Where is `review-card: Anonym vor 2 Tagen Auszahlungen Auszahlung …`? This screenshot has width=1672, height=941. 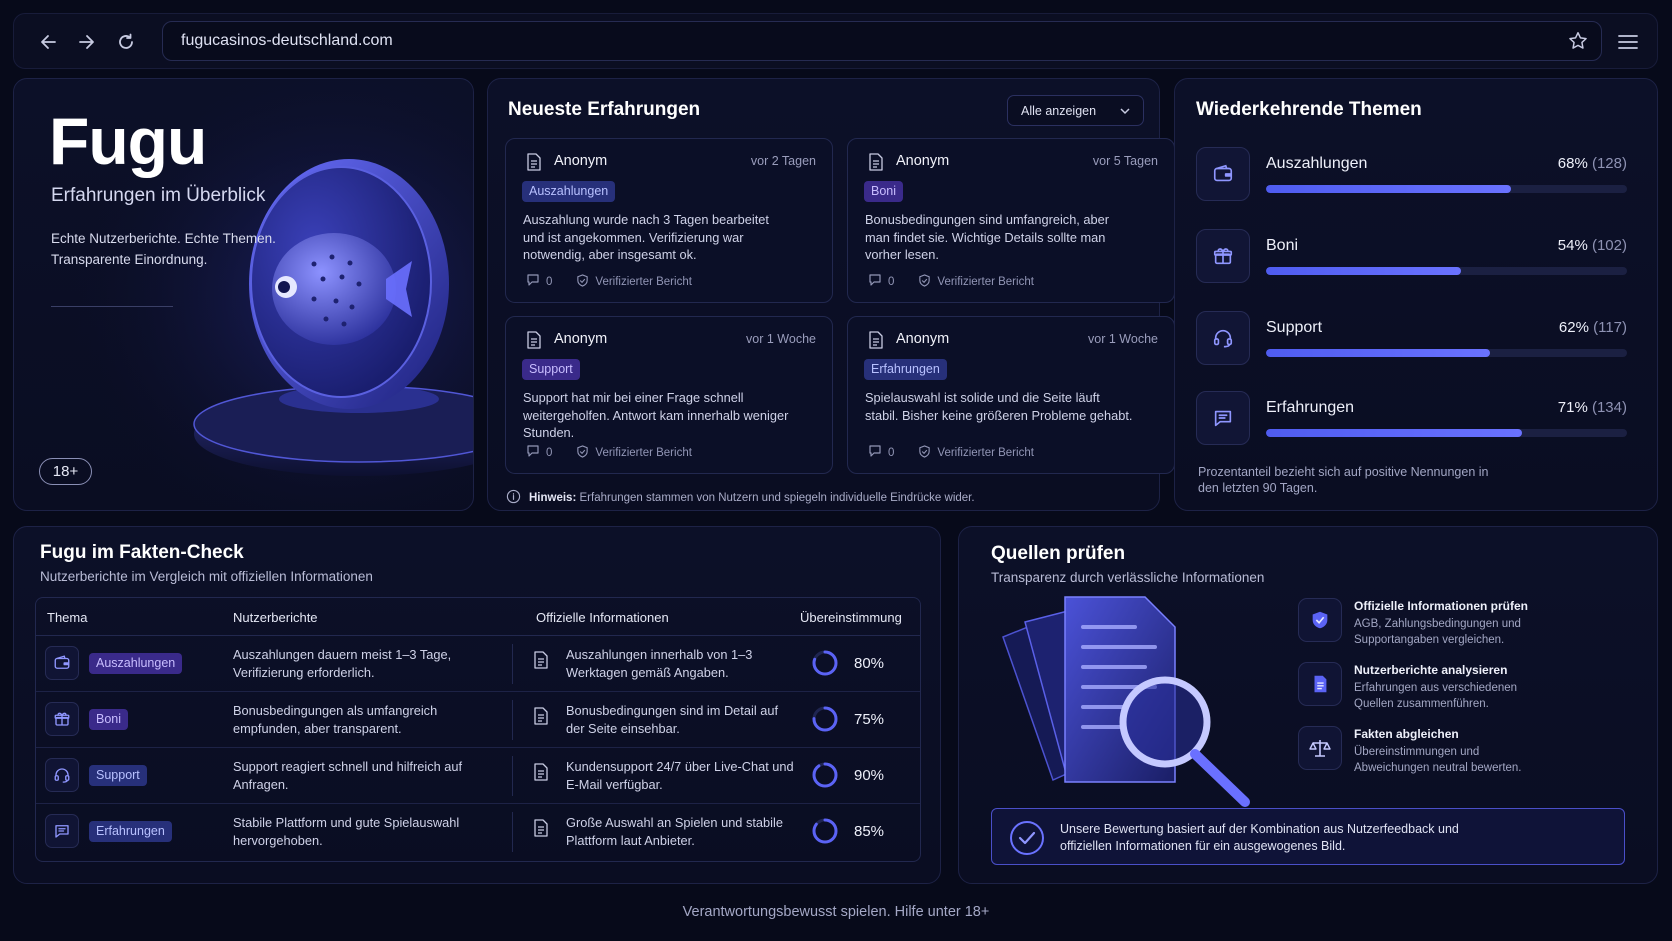 review-card: Anonym vor 2 Tagen Auszahlungen Auszahlung … is located at coordinates (669, 220).